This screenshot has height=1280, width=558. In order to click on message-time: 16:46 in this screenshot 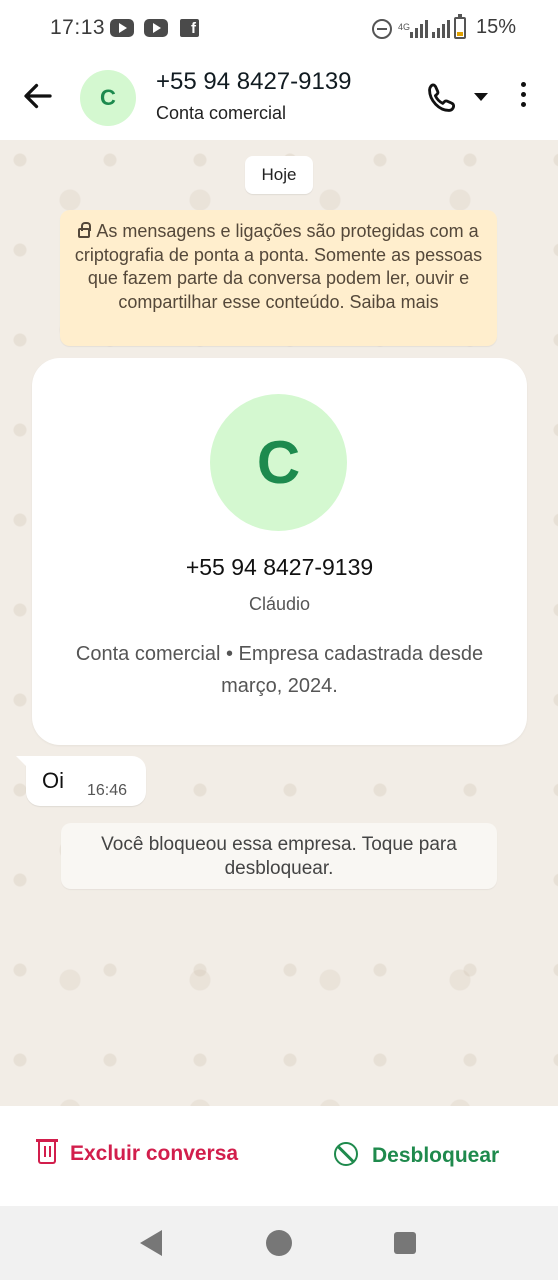, I will do `click(107, 790)`.